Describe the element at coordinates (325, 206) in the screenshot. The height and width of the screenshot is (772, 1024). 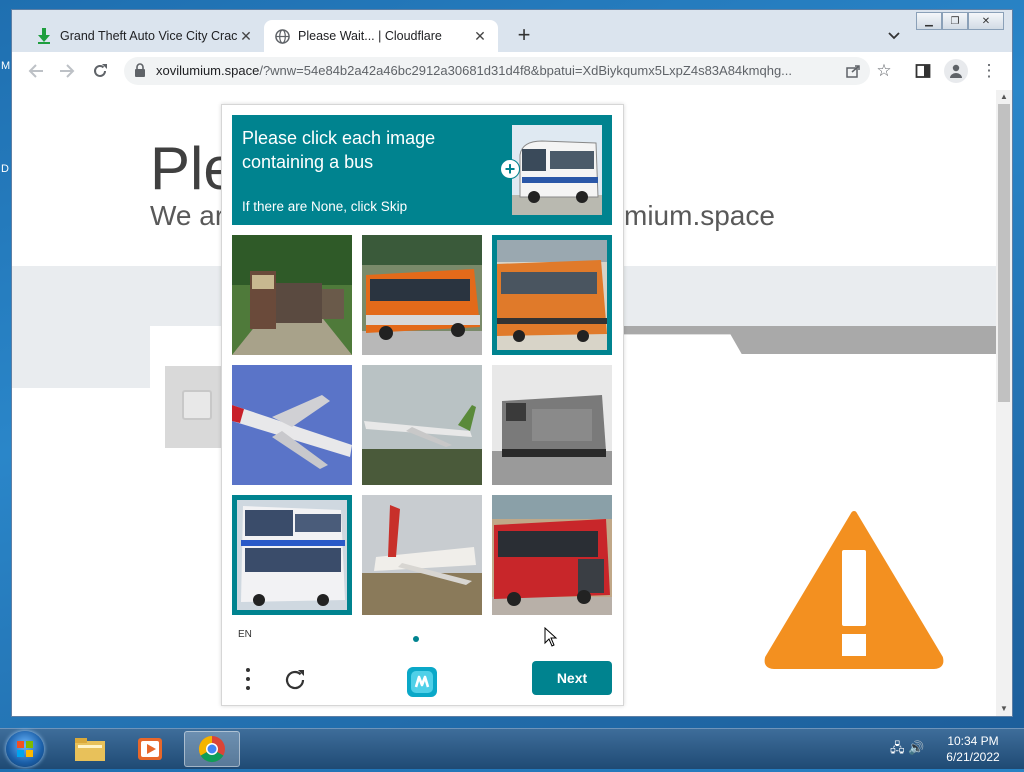
I see `captcha-skip-hint: If there are None, click Skip` at that location.